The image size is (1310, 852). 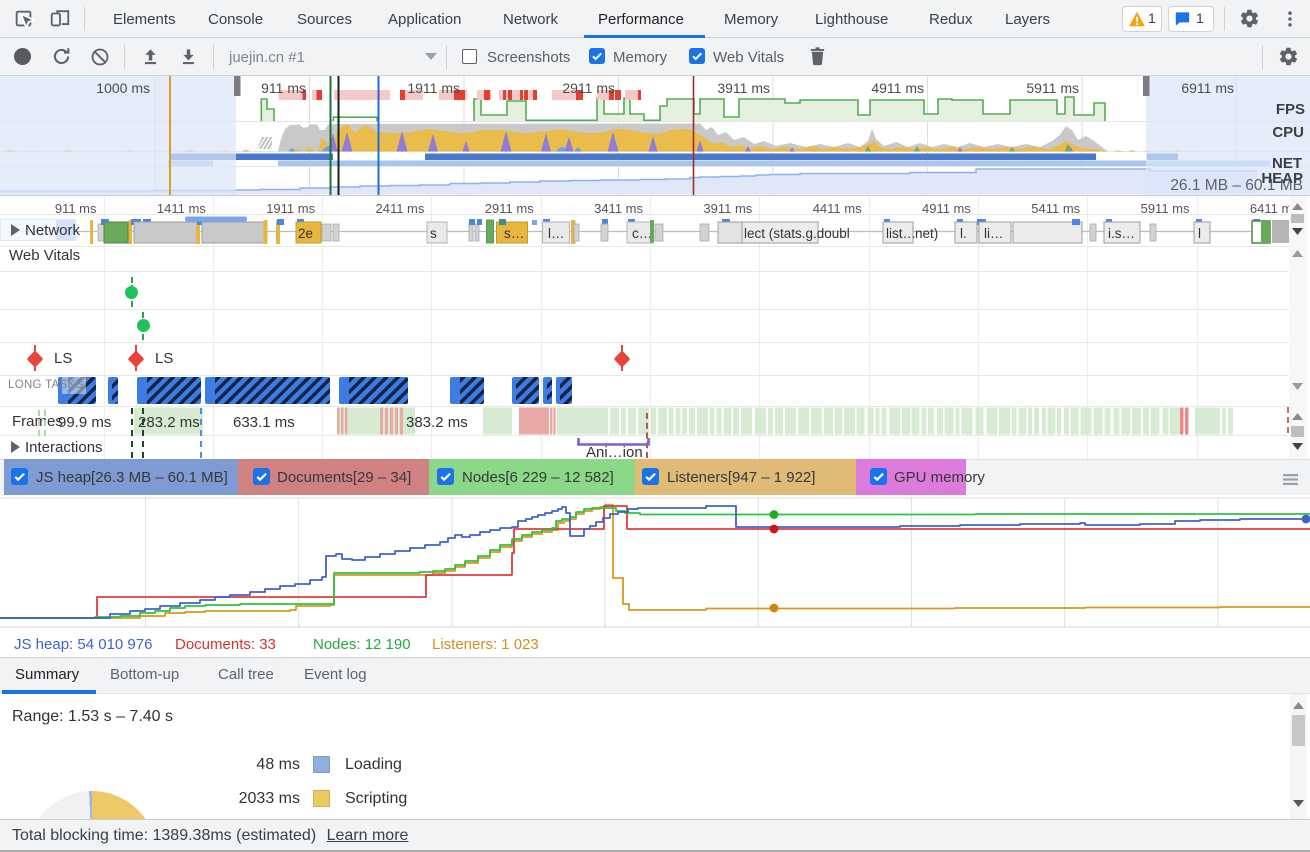 What do you see at coordinates (1207, 88) in the screenshot?
I see `svg-text: 6911 ms` at bounding box center [1207, 88].